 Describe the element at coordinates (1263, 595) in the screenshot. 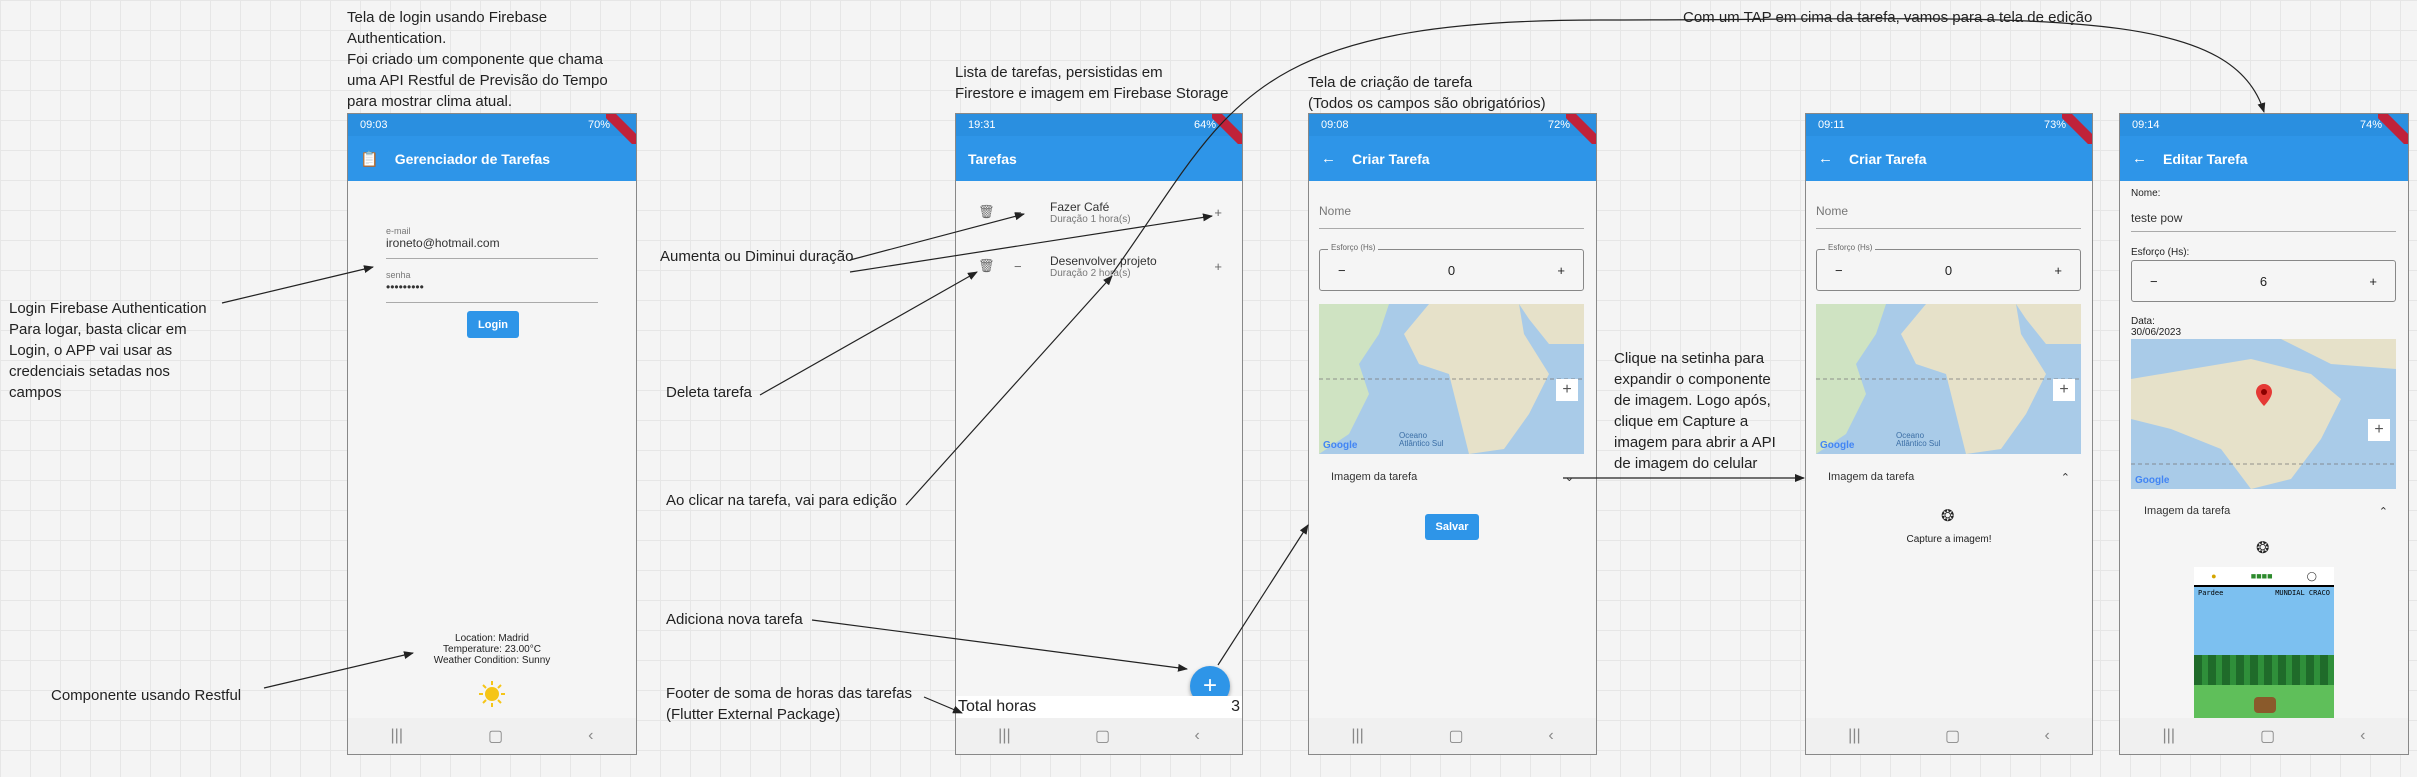

I see `arrow-fab-to-create` at that location.